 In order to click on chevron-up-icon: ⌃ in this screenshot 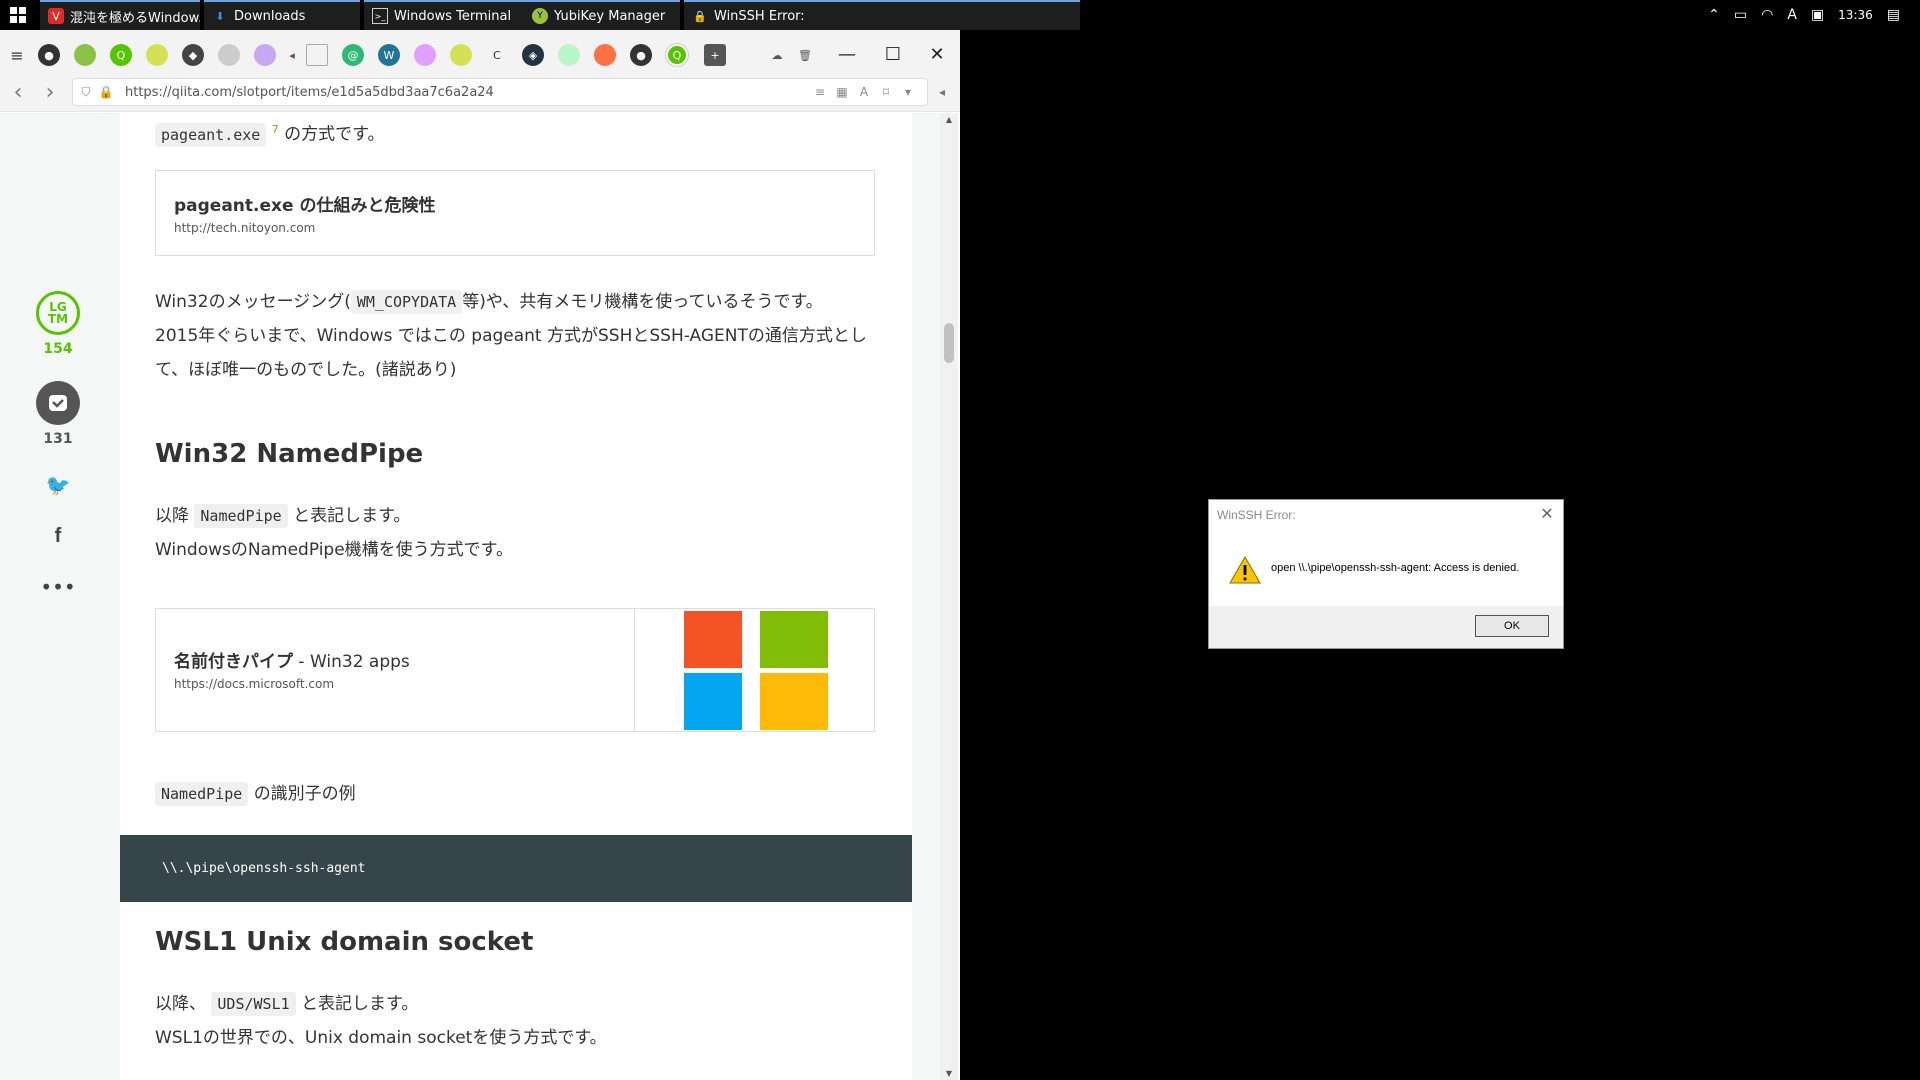, I will do `click(1714, 15)`.